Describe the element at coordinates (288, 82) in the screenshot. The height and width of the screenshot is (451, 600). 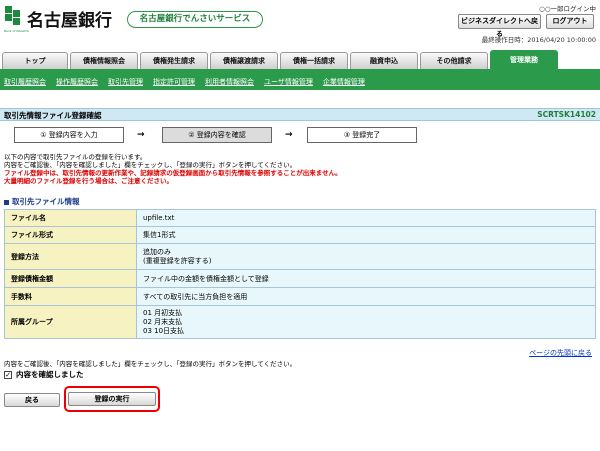
I see `subnav-user-management: ユーザ情報管理` at that location.